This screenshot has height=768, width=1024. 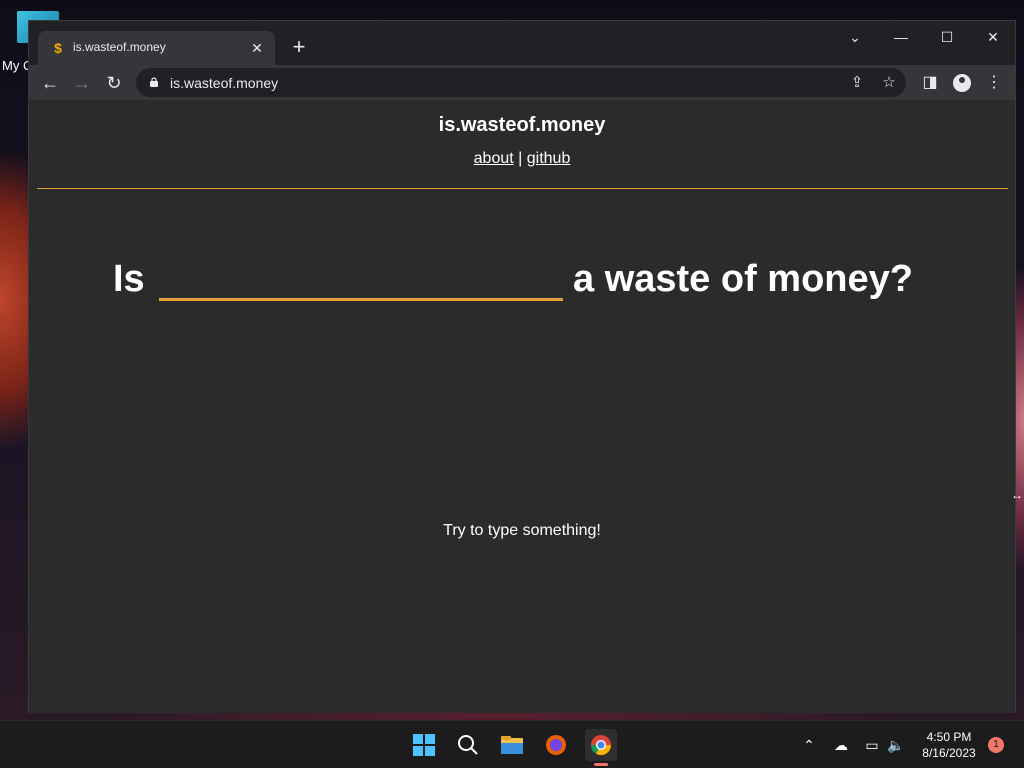 I want to click on notification-badge: 1, so click(x=996, y=745).